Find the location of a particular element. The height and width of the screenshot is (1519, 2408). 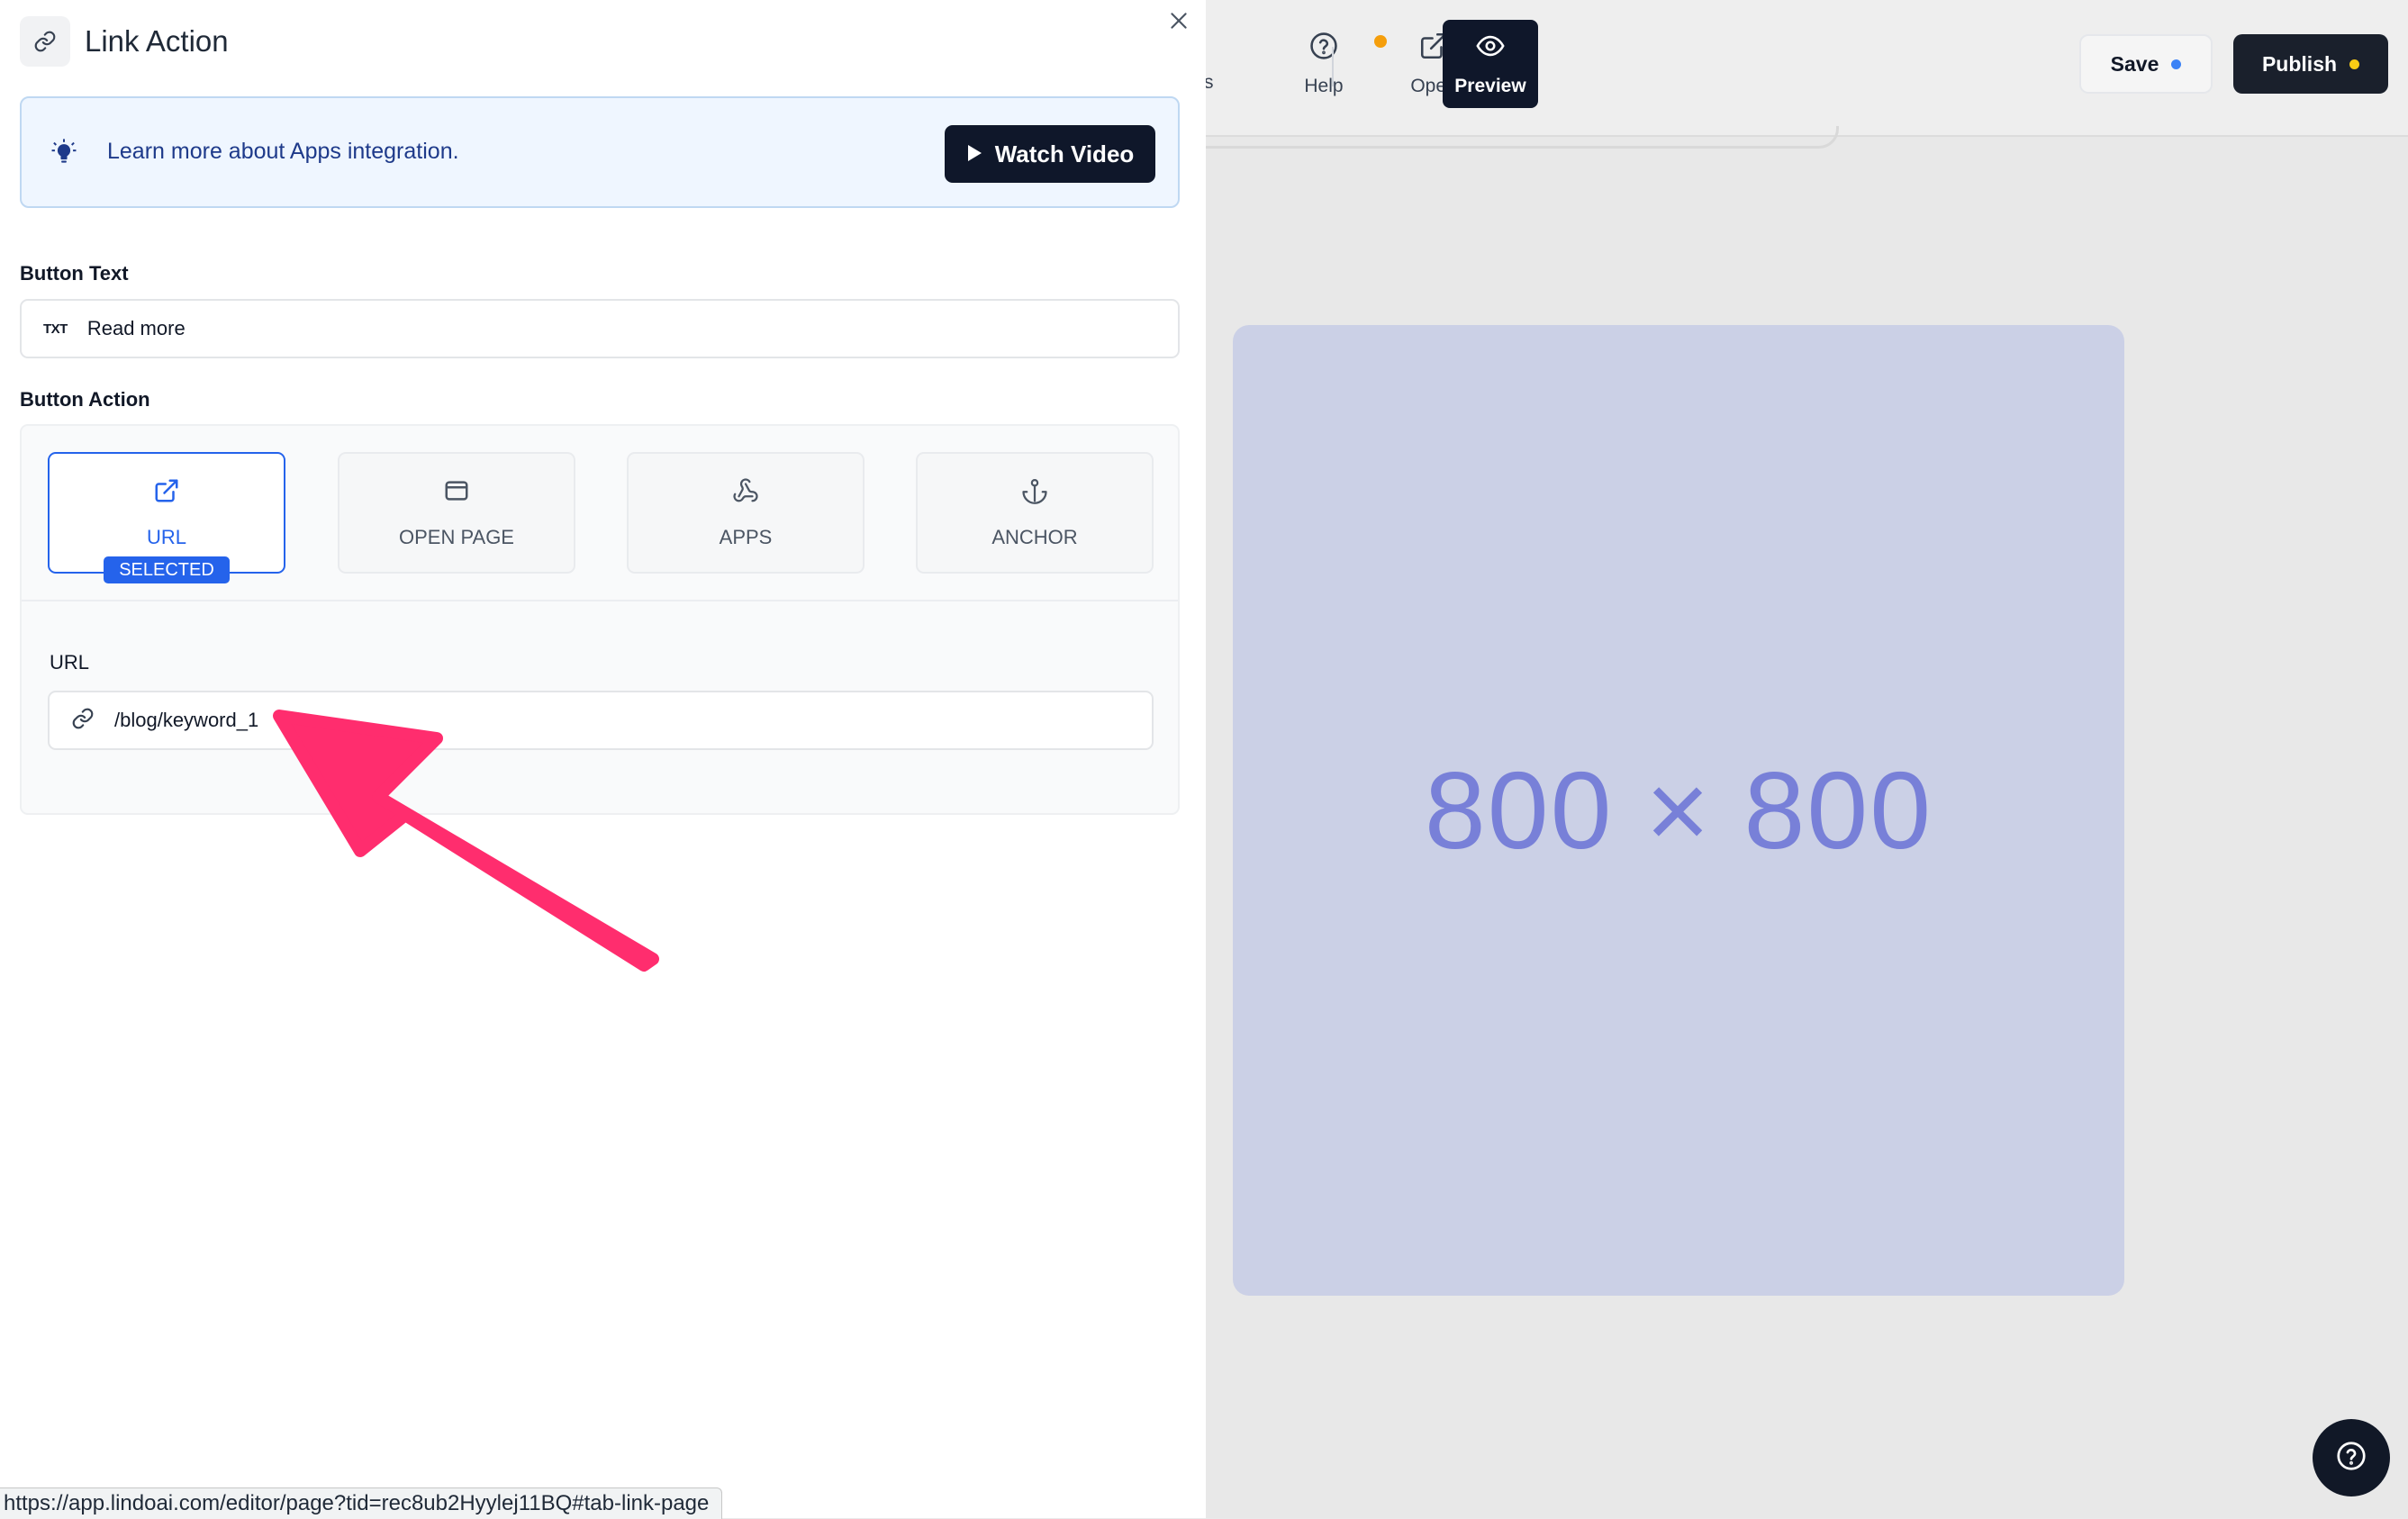

preview-label: Preview is located at coordinates (1490, 86).